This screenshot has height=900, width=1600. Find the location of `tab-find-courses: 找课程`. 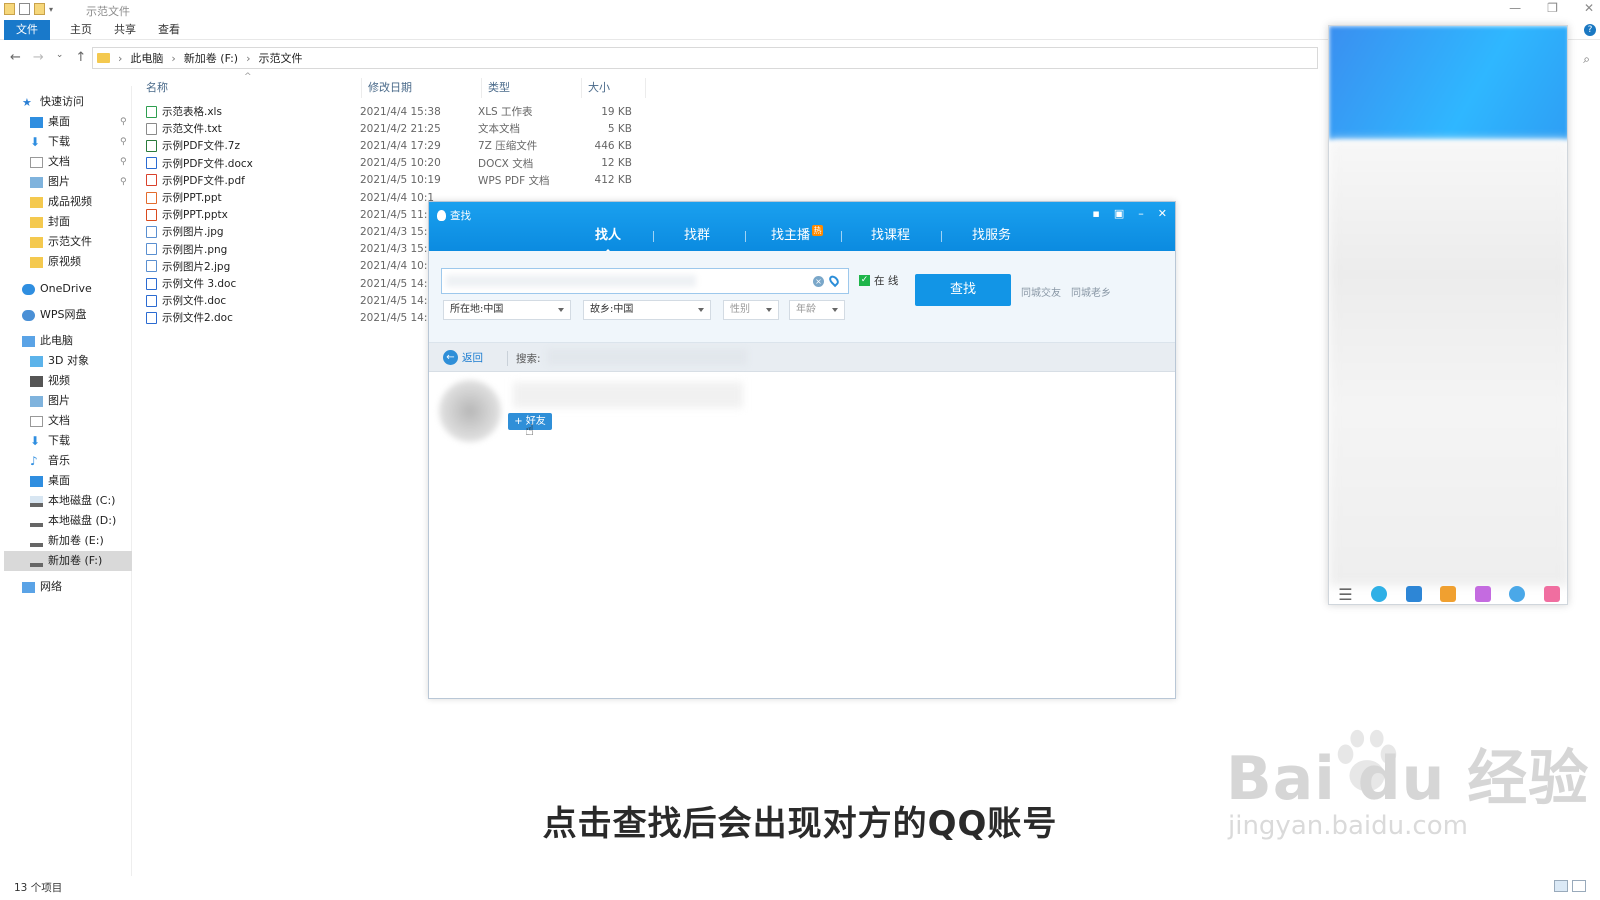

tab-find-courses: 找课程 is located at coordinates (890, 236).